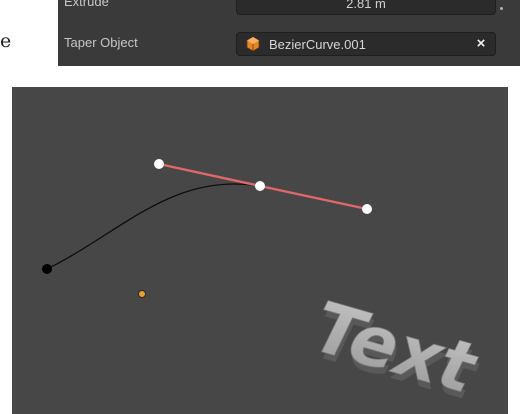 The width and height of the screenshot is (520, 414). I want to click on taper-object-row: Taper Object BezierCurve.001 ×, so click(289, 44).